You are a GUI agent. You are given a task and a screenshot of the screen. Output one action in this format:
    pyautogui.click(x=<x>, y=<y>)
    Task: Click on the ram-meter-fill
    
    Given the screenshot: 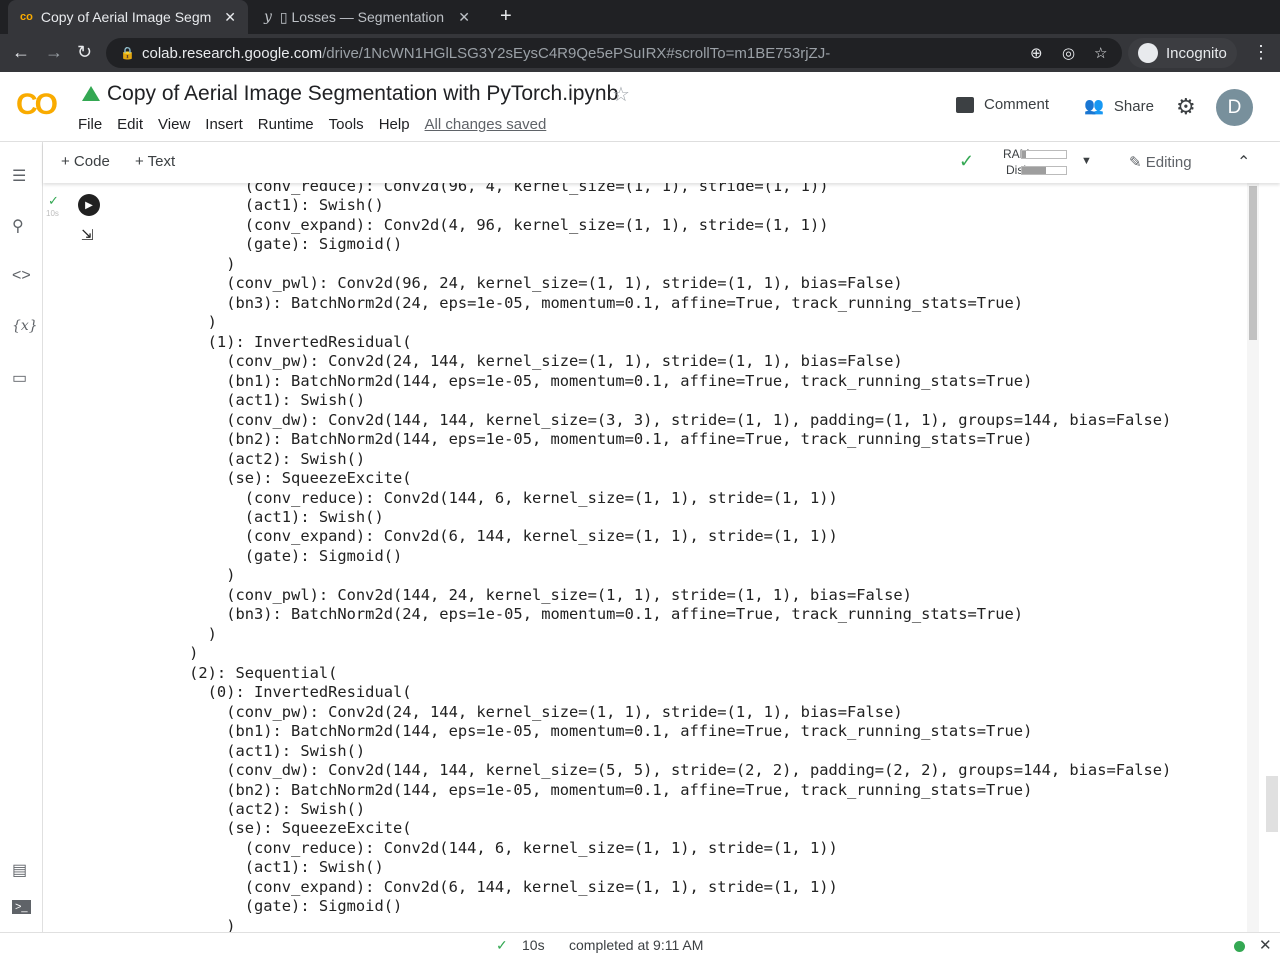 What is the action you would take?
    pyautogui.click(x=1024, y=154)
    